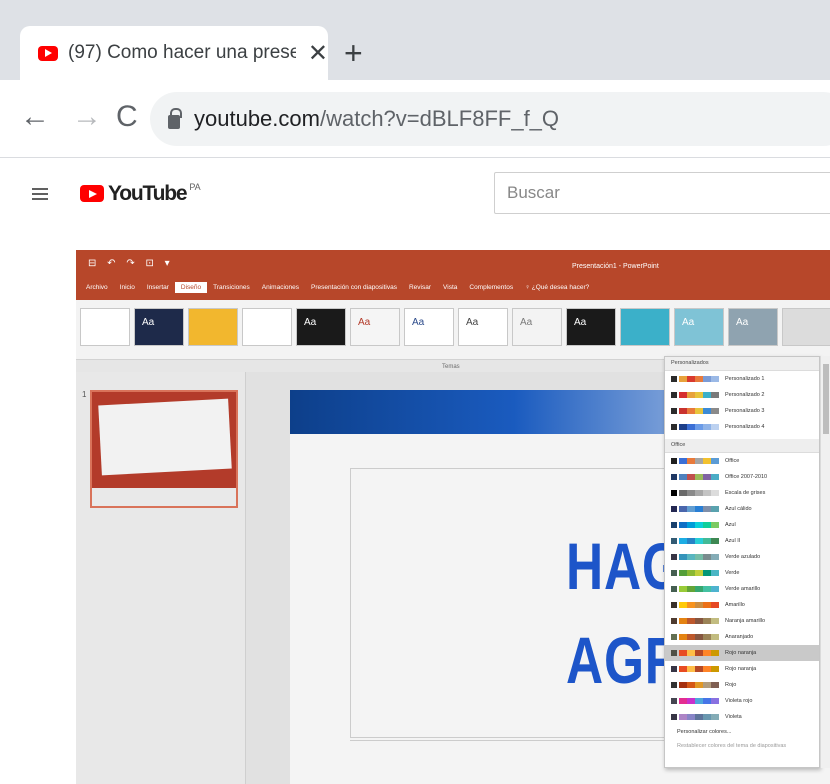  What do you see at coordinates (84, 394) in the screenshot?
I see `slide-number: 1` at bounding box center [84, 394].